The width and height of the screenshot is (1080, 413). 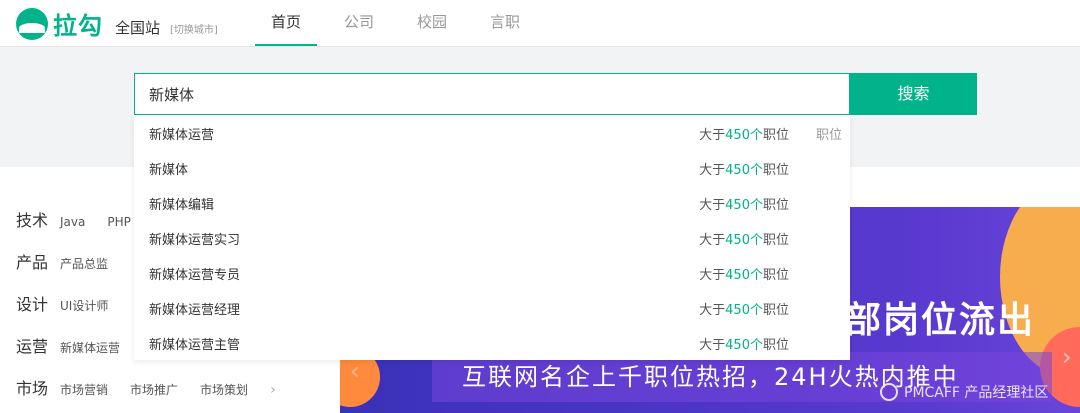 I want to click on chevron-right-icon: ›, so click(x=273, y=390).